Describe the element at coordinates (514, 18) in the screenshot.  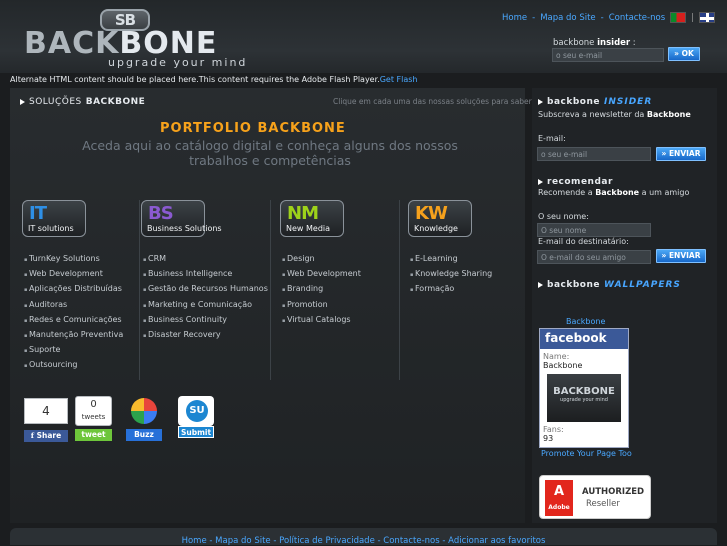
I see `nav-home: Home` at that location.